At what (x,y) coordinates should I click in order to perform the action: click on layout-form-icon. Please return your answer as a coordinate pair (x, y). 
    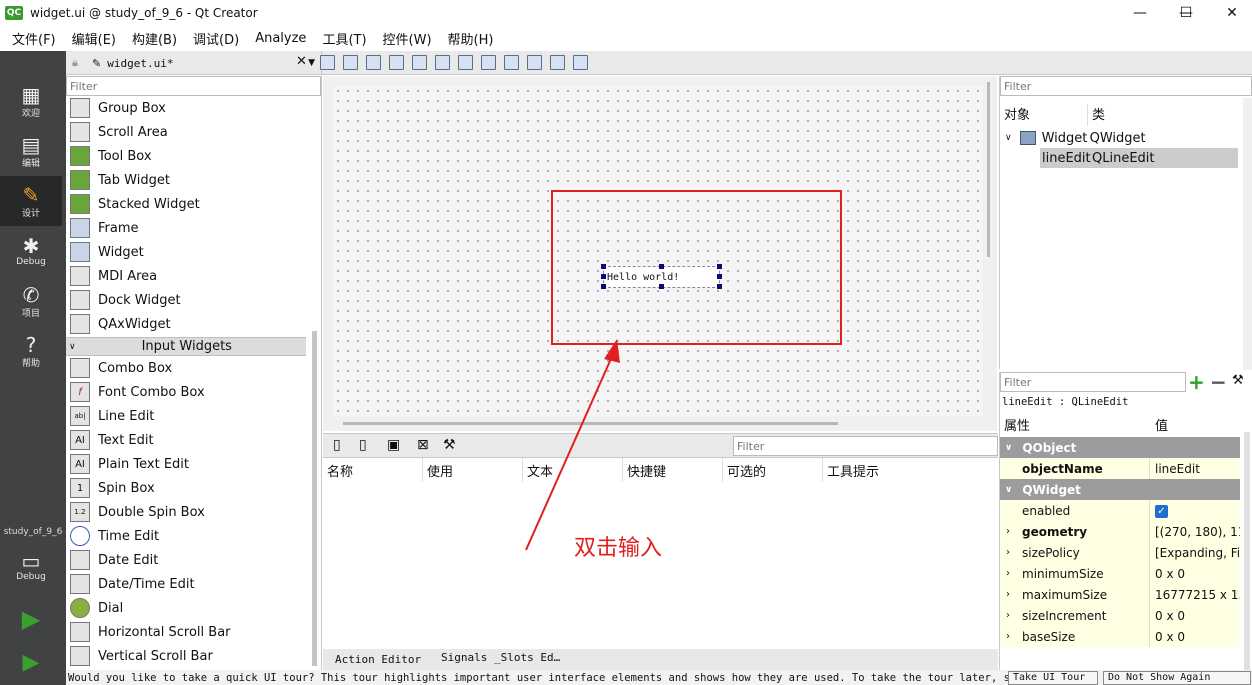
    Looking at the image, I should click on (511, 62).